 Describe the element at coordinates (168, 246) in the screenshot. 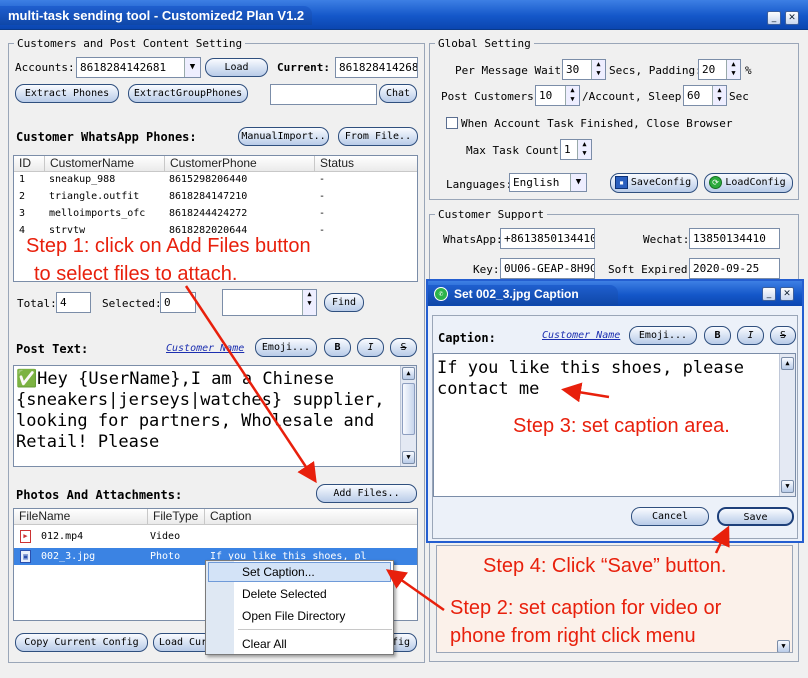

I see `annotation-step1-line1: Step 1: click on Add Files button` at that location.